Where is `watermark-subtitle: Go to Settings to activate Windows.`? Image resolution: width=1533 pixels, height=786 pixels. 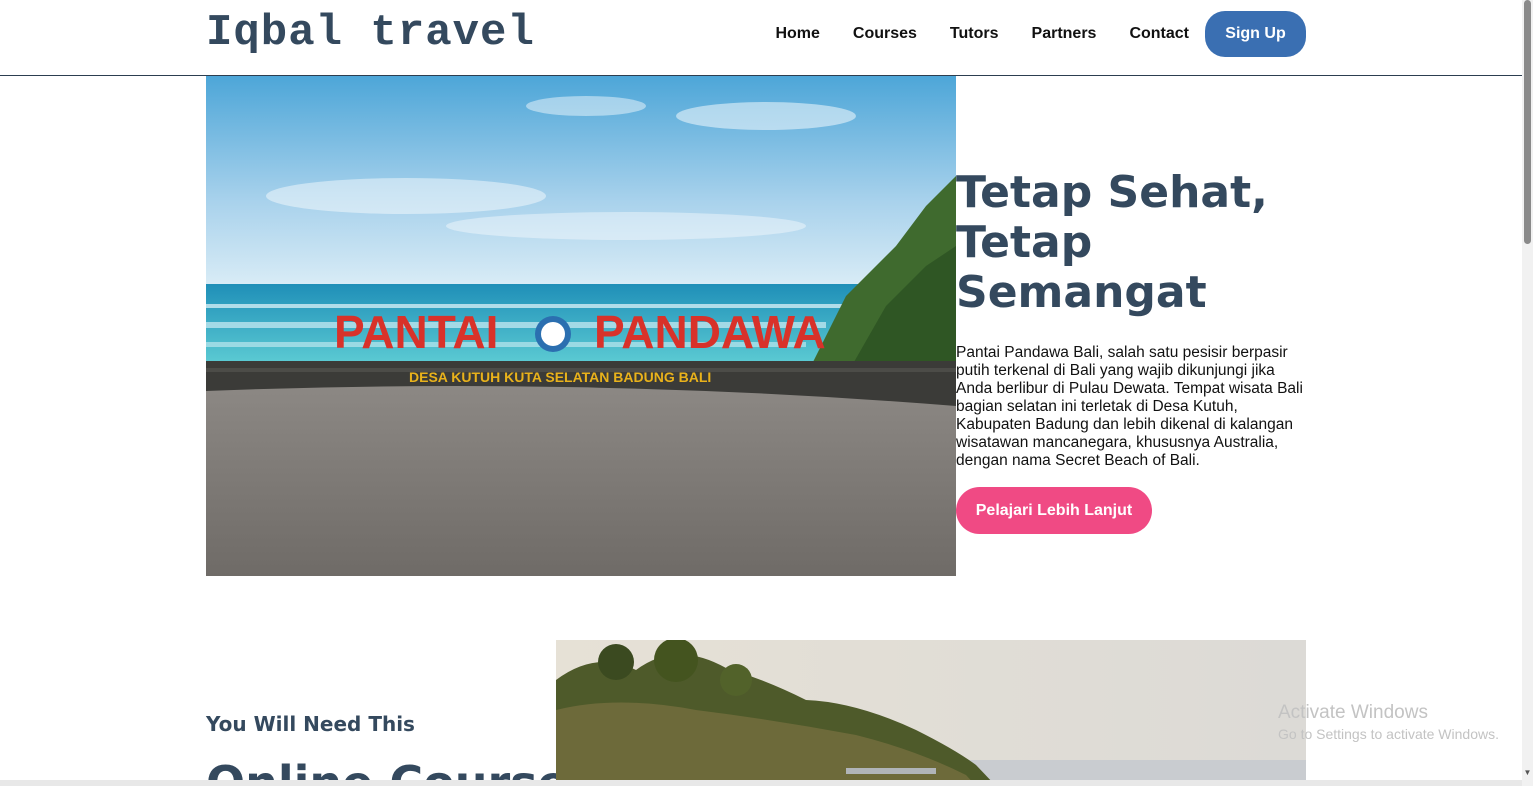 watermark-subtitle: Go to Settings to activate Windows. is located at coordinates (1388, 734).